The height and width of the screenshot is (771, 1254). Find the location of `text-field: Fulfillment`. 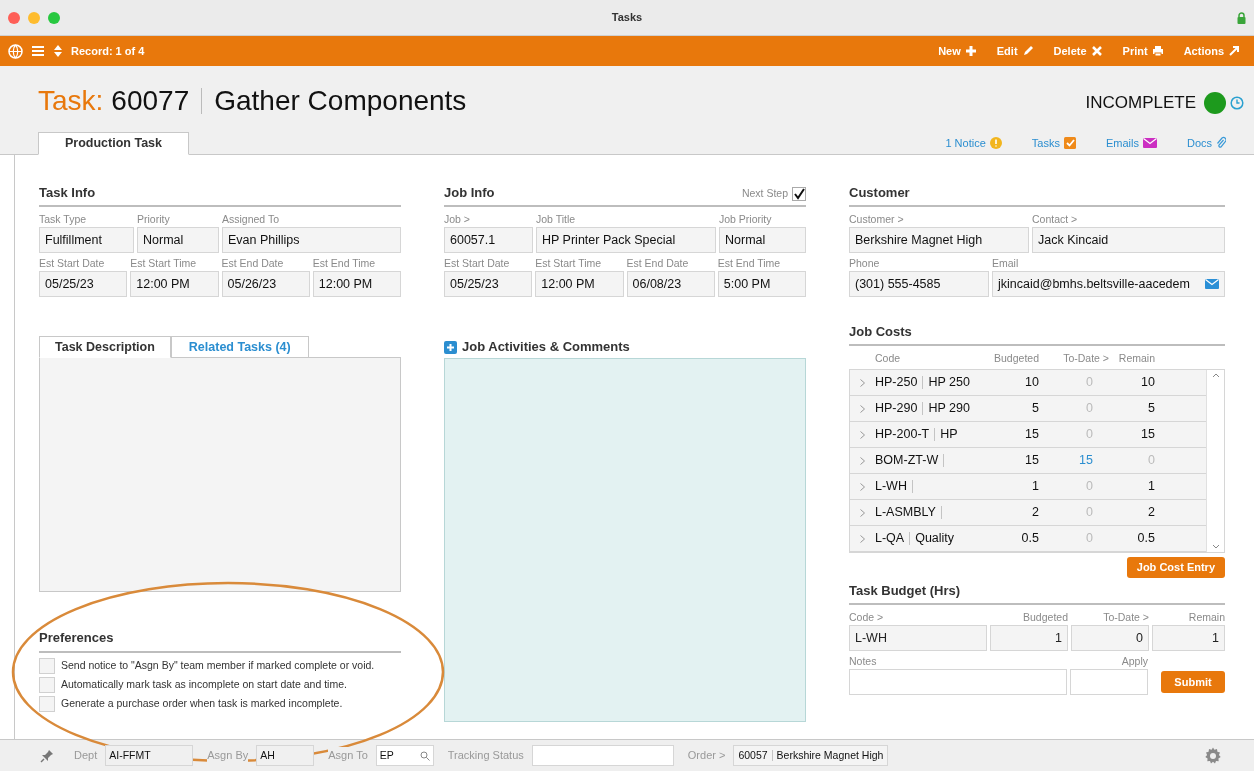

text-field: Fulfillment is located at coordinates (86, 240).